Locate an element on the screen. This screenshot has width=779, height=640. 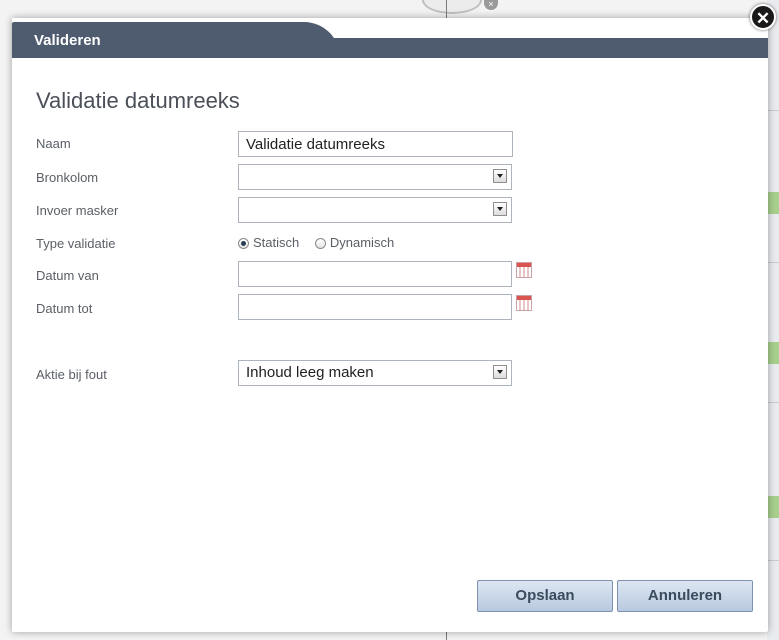
action-on-error-label: Aktie bij fout is located at coordinates (71, 374).